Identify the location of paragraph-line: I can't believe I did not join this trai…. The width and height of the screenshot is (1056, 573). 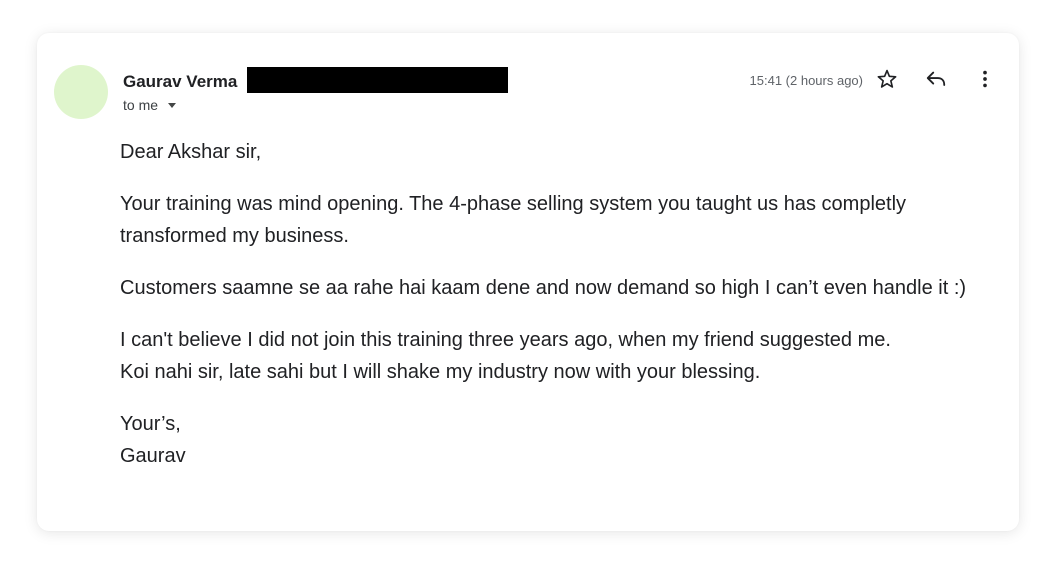
(505, 340).